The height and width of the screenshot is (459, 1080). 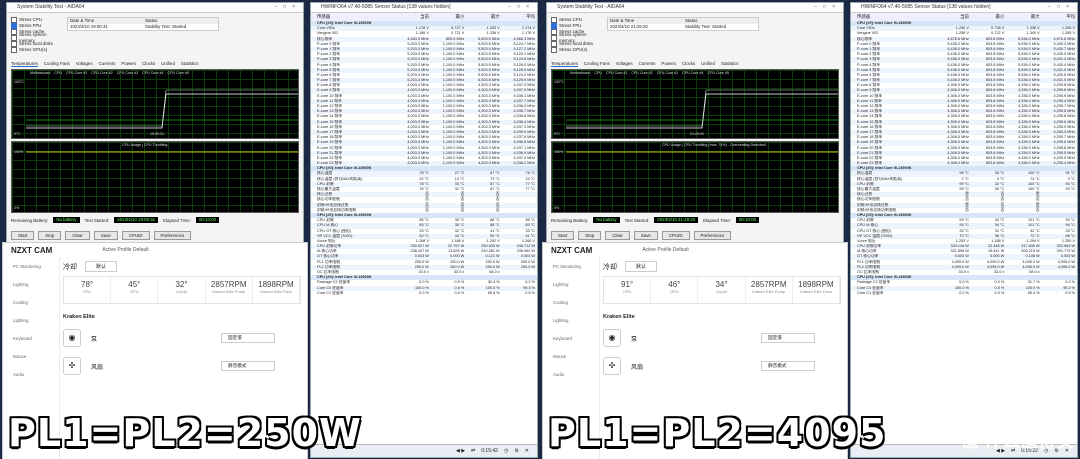 What do you see at coordinates (627, 291) in the screenshot?
I see `stat-label: CPU` at bounding box center [627, 291].